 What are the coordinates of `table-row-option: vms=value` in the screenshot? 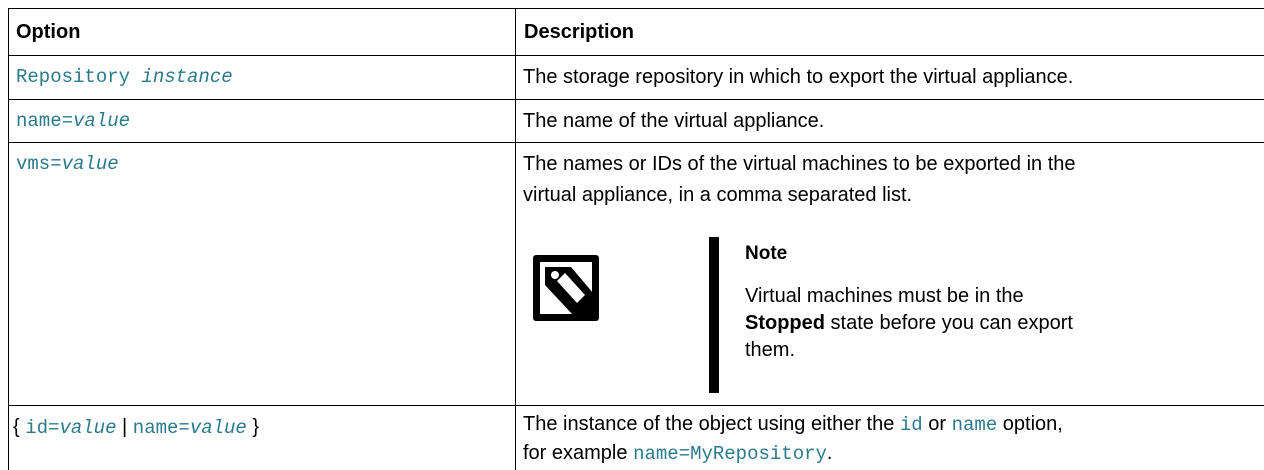 It's located at (67, 164).